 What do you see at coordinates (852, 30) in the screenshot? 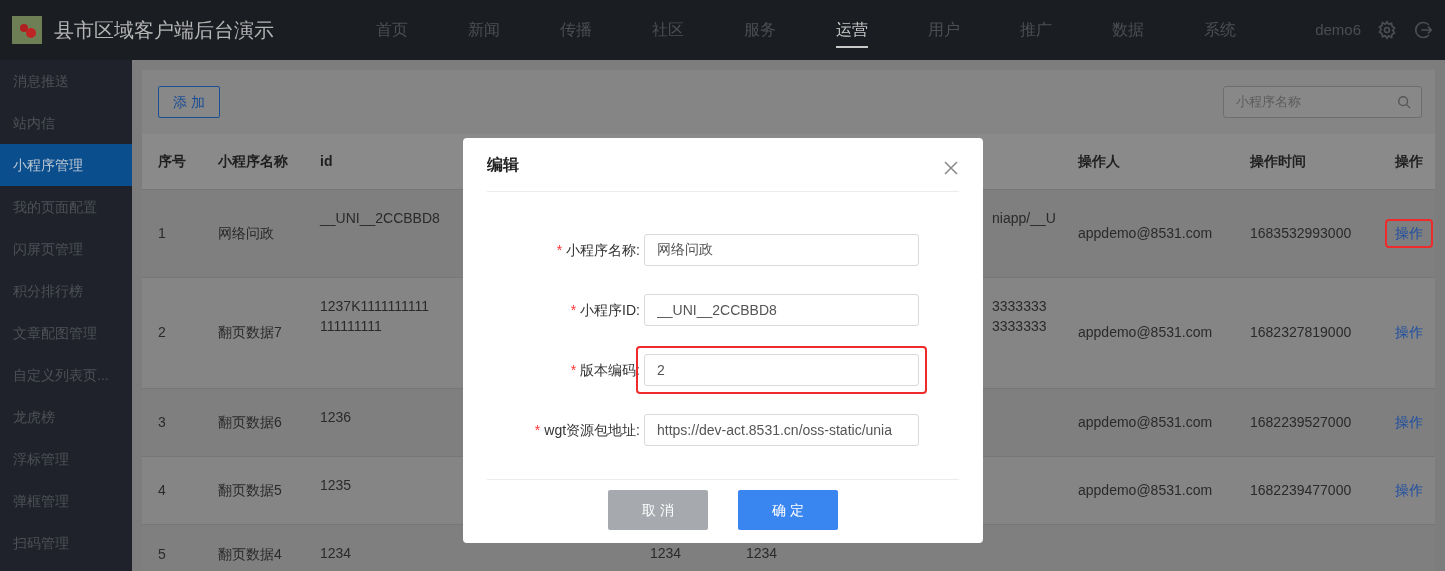
I see `nav-tab: 运营` at bounding box center [852, 30].